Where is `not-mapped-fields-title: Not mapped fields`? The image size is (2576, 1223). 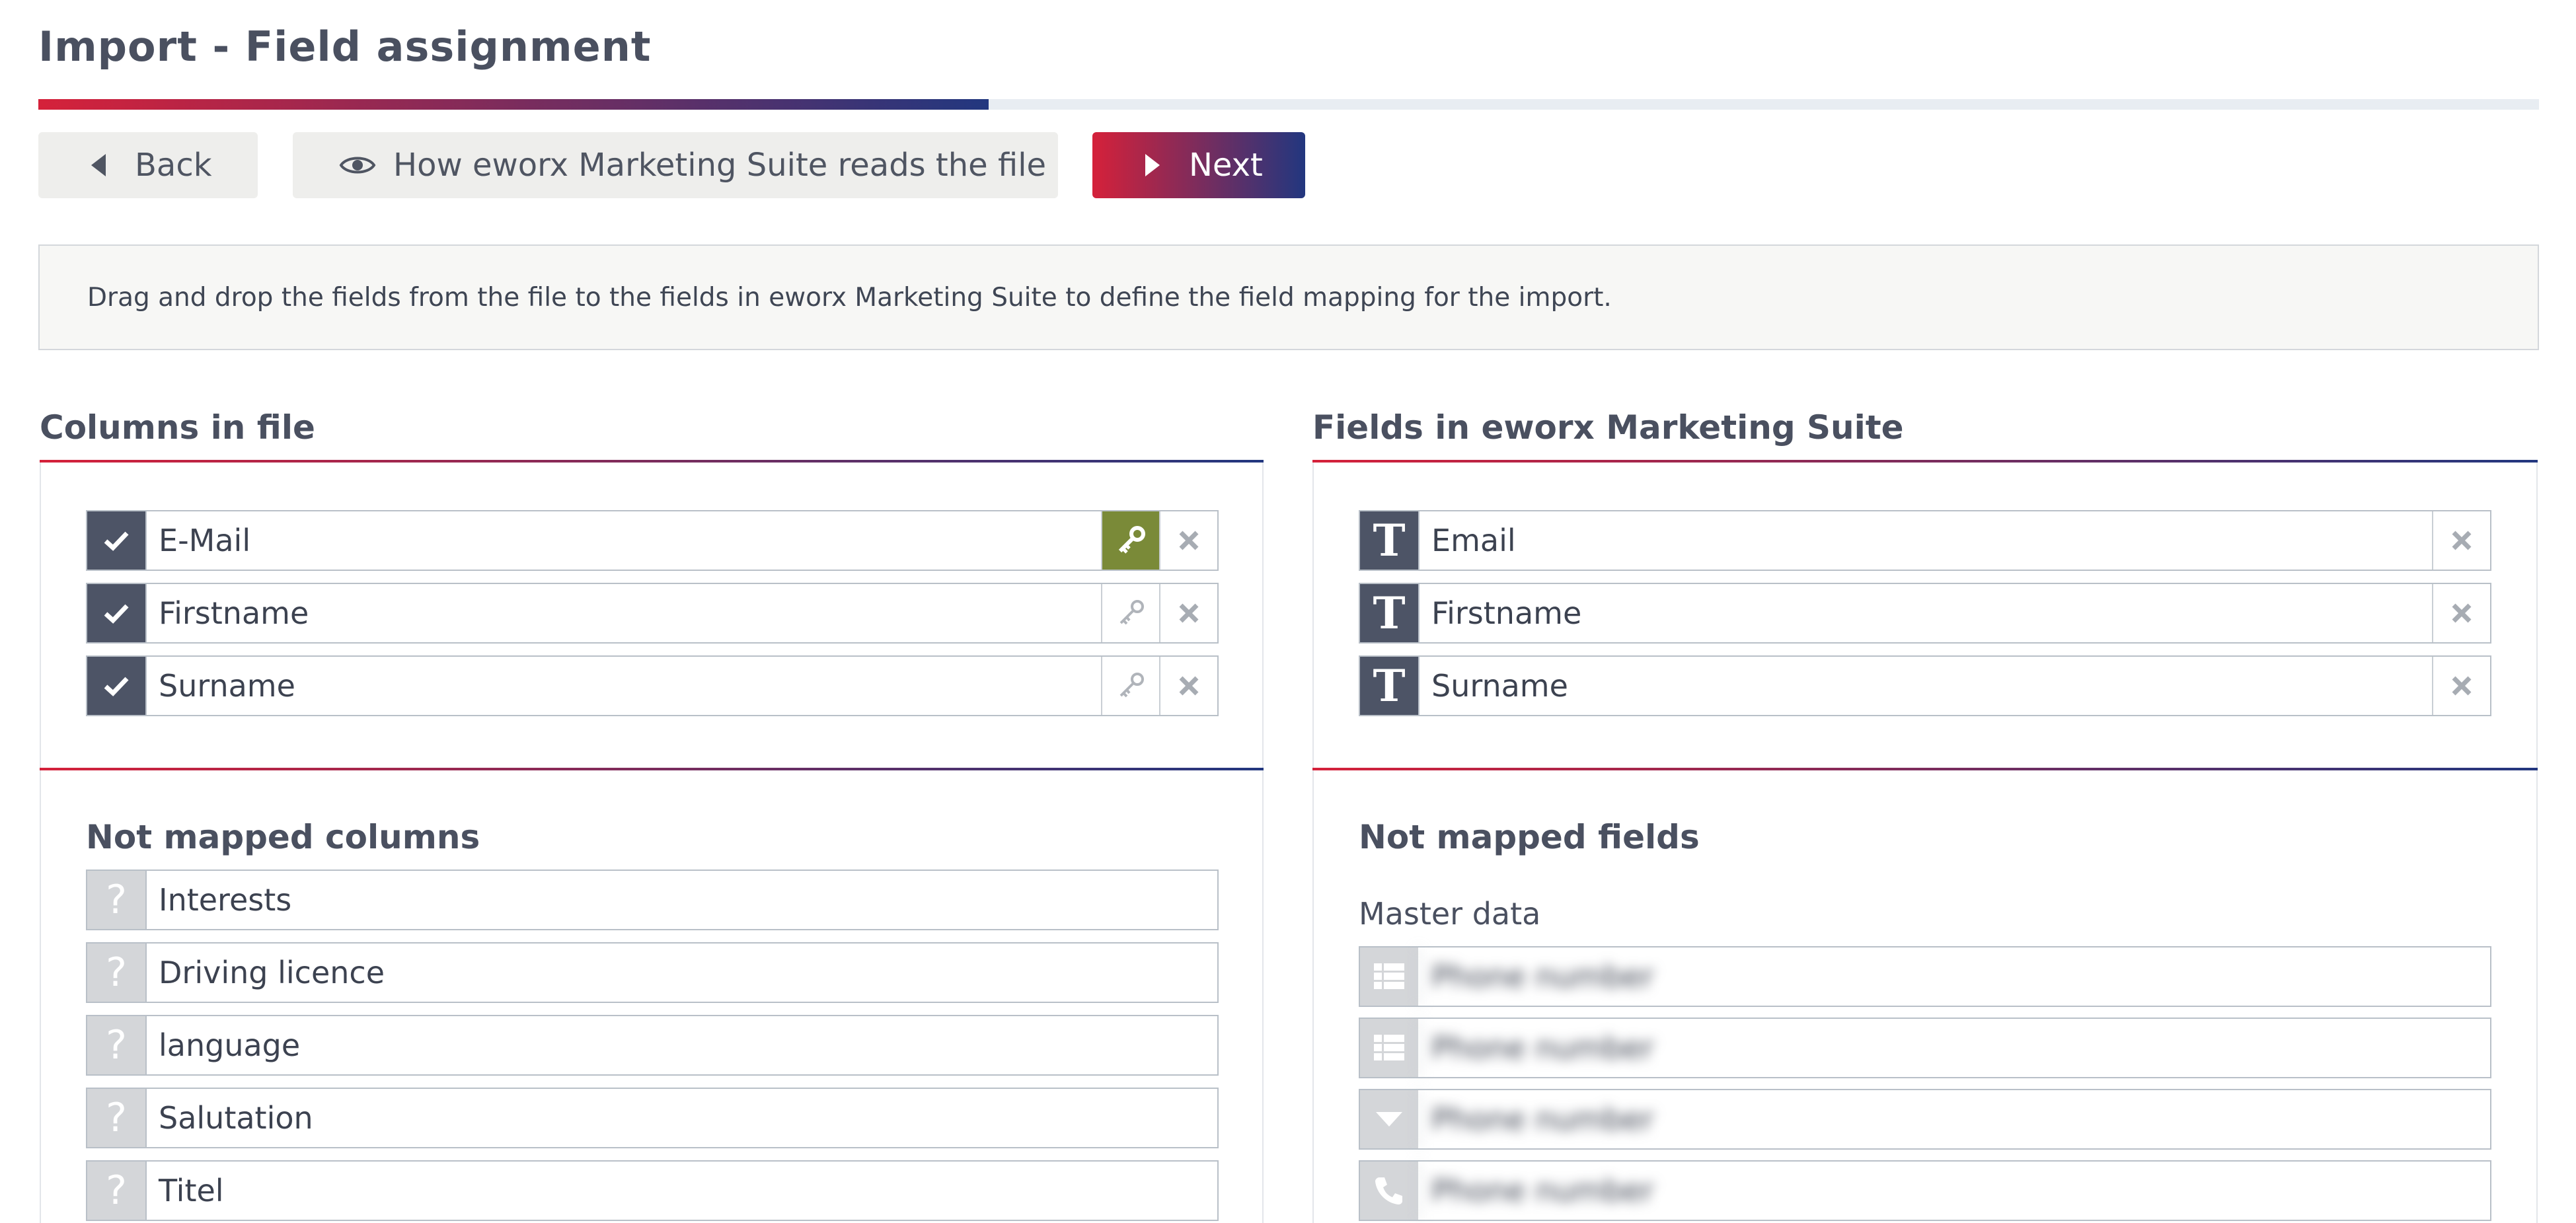
not-mapped-fields-title: Not mapped fields is located at coordinates (1529, 837).